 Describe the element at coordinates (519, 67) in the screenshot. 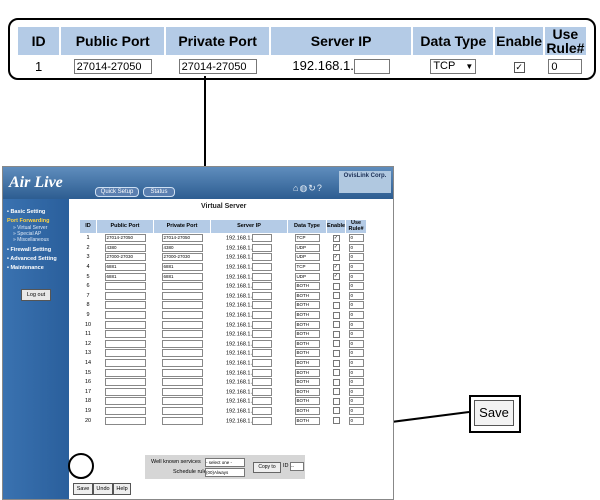

I see `zoom-enable-checkbox: ✓` at that location.